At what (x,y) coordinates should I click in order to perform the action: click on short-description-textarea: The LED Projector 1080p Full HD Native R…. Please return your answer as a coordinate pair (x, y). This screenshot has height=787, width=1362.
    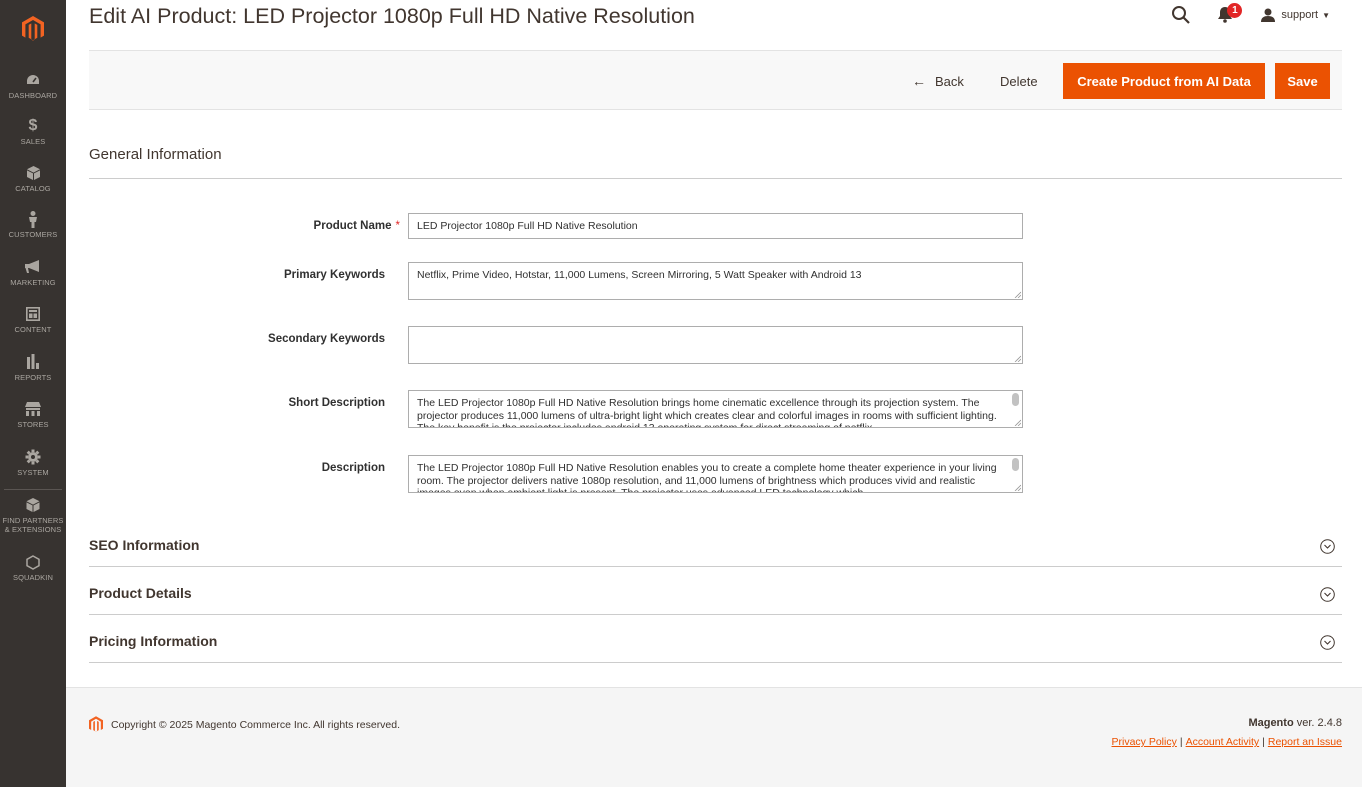
    Looking at the image, I should click on (715, 409).